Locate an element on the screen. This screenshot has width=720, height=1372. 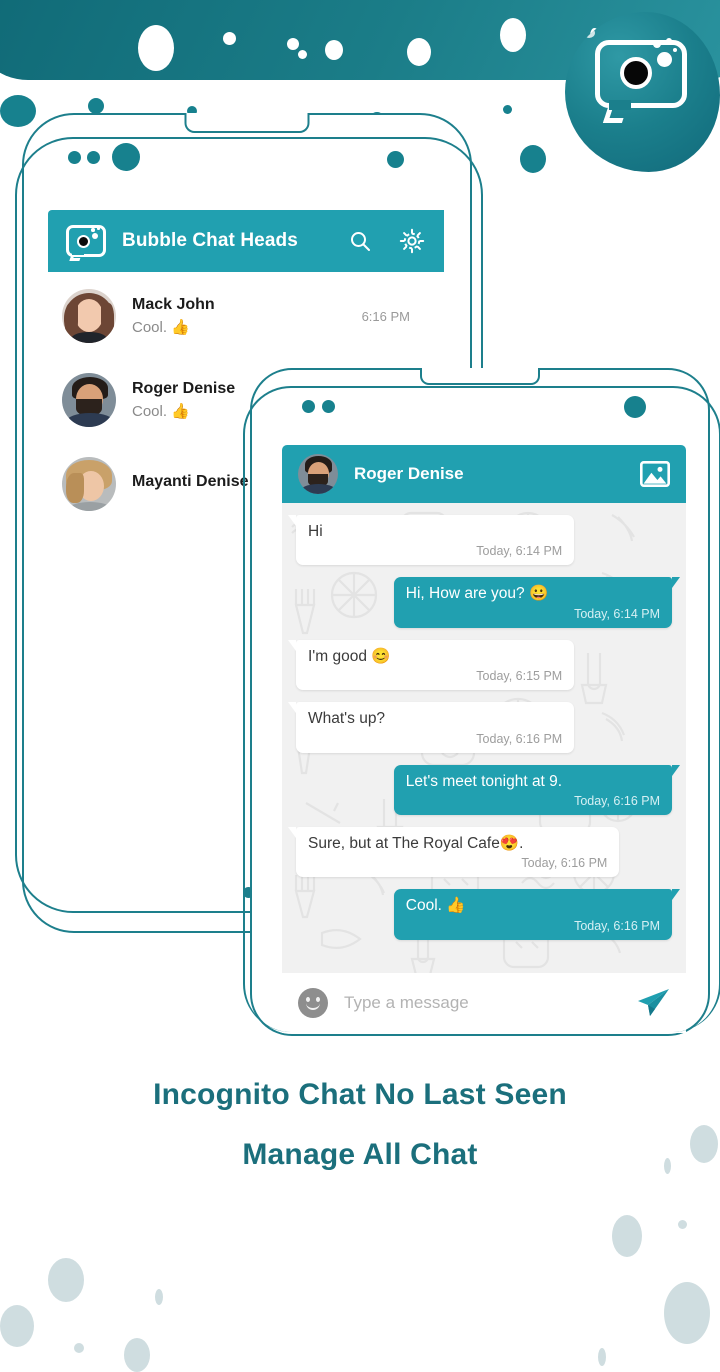
message-bubble: What's up? Today, 6:16 PM is located at coordinates (431, 727).